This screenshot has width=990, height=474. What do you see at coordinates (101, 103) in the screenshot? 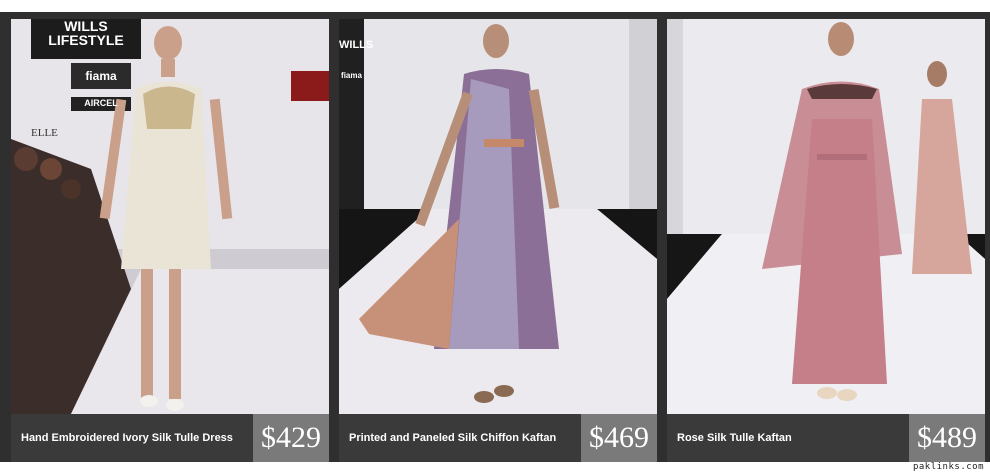
I see `sponsor-logo-aircel: AIRCEL` at bounding box center [101, 103].